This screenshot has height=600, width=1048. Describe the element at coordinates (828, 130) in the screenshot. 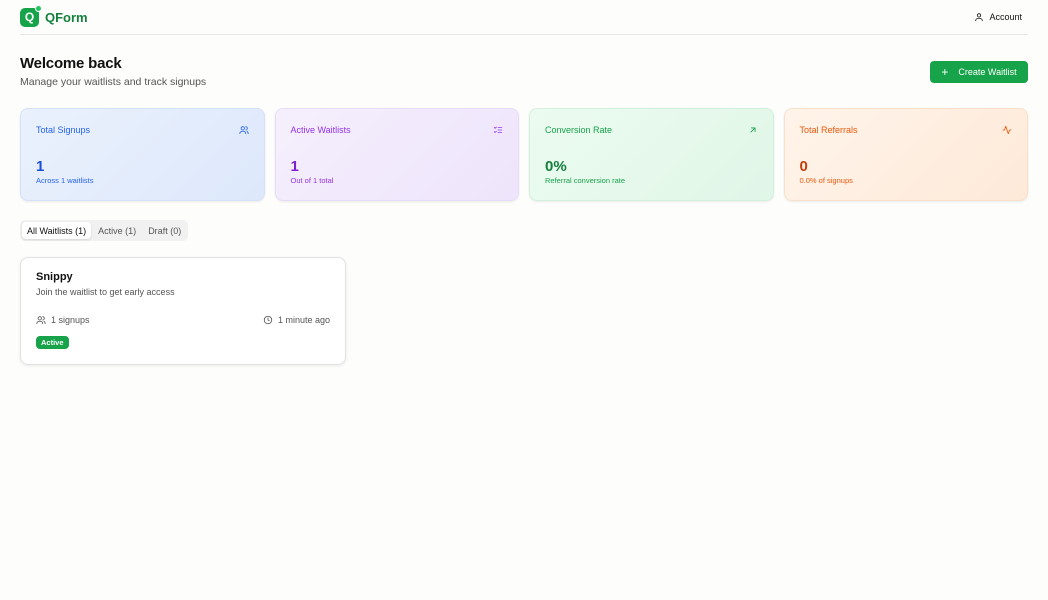

I see `stat-title: Total Referrals` at that location.